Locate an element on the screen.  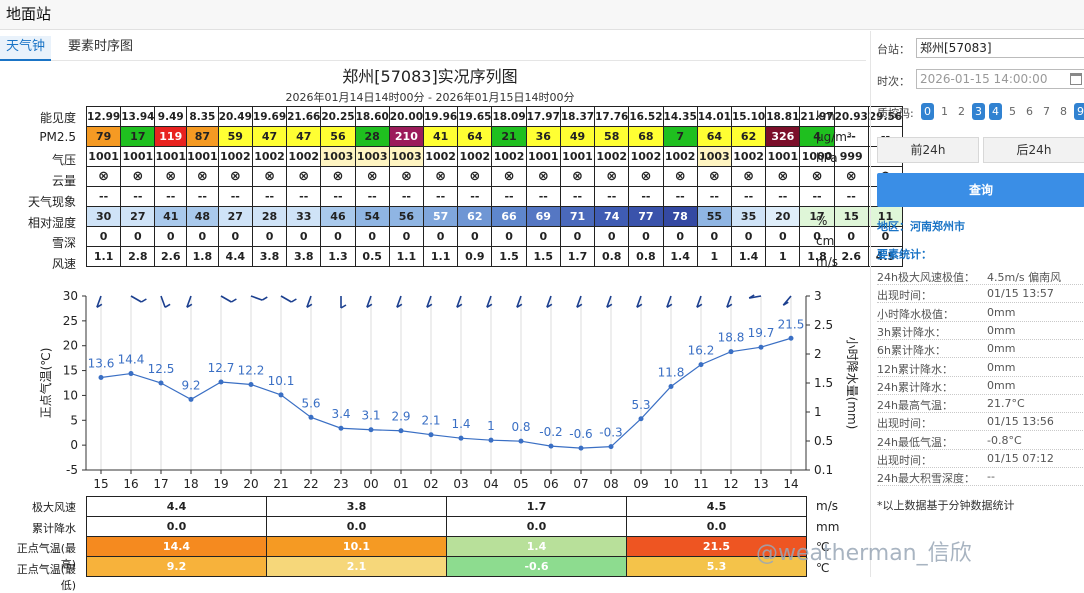
y-tick-label: -5 is located at coordinates (72, 470).